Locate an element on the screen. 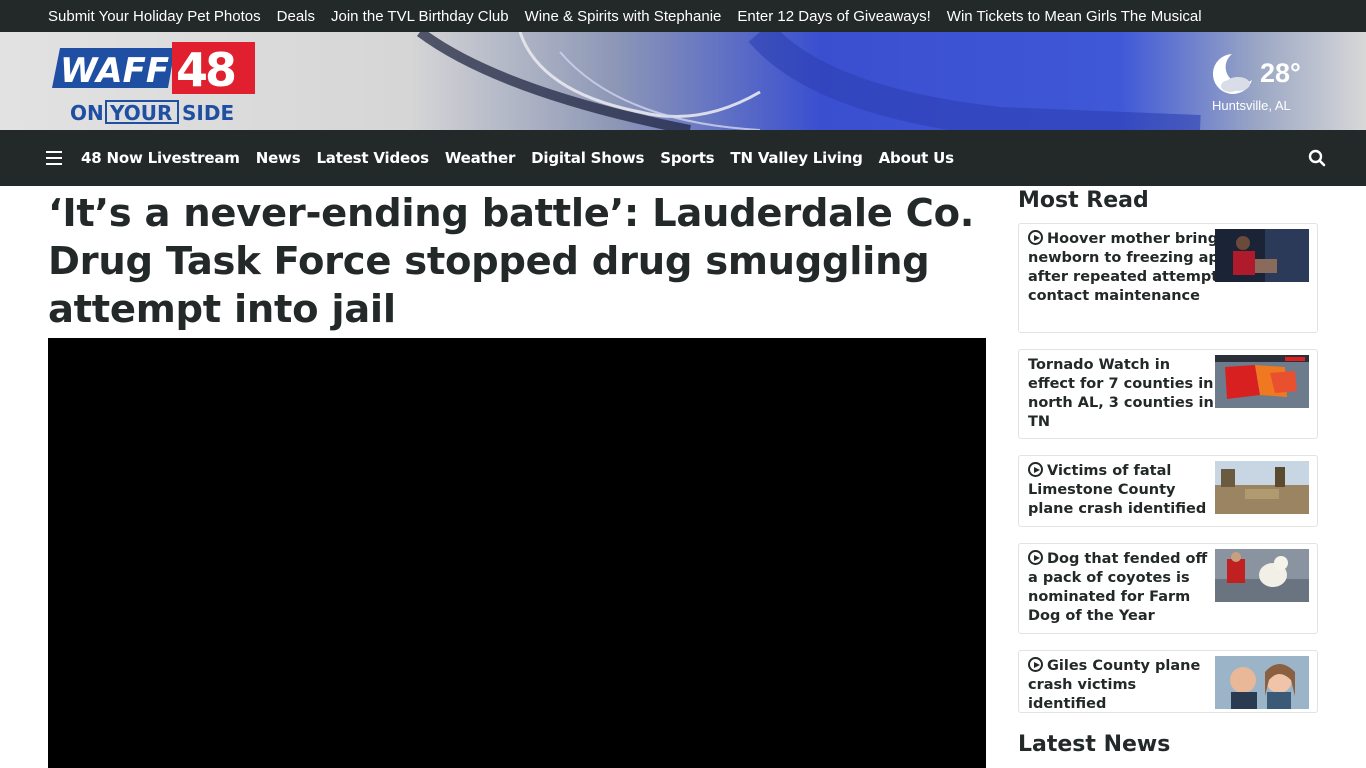  nav-item-weather: Weather is located at coordinates (480, 158).